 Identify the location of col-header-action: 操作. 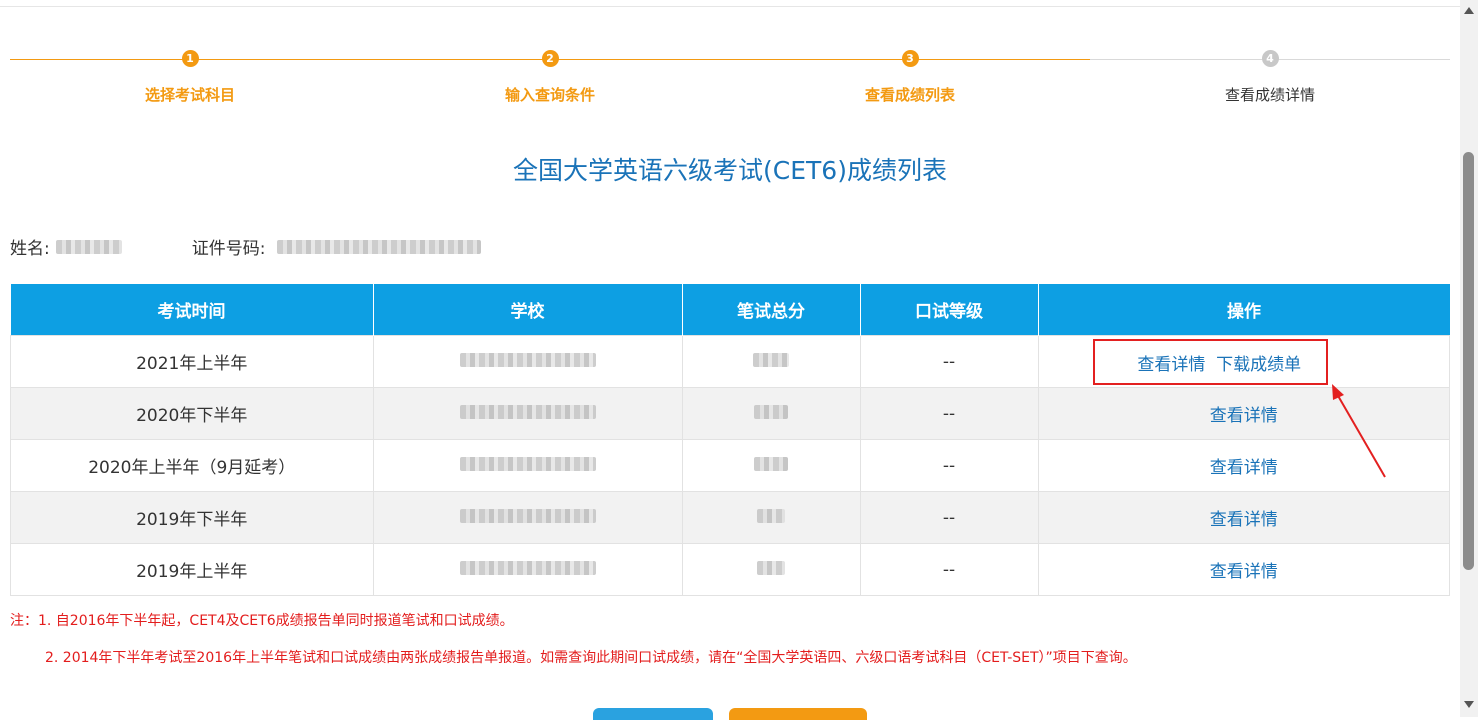
(1244, 310).